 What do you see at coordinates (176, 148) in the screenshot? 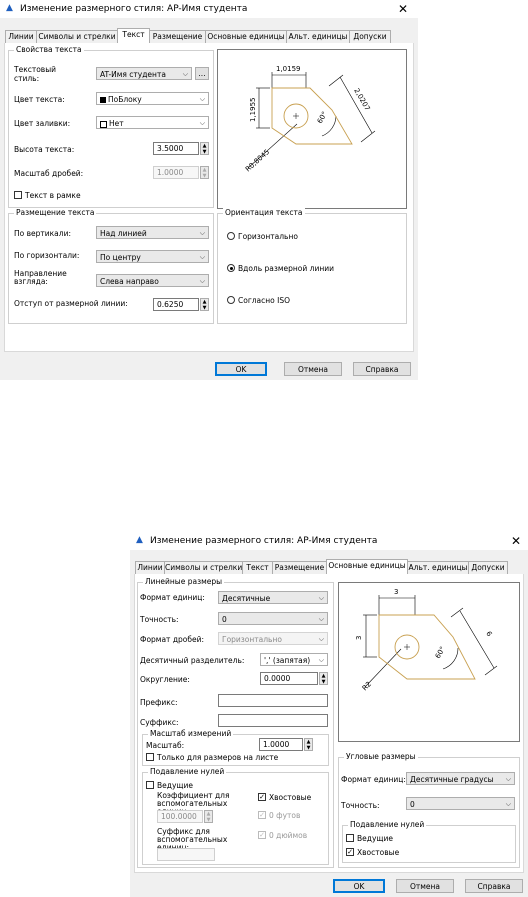
I see `text-height-input: 3.5000` at bounding box center [176, 148].